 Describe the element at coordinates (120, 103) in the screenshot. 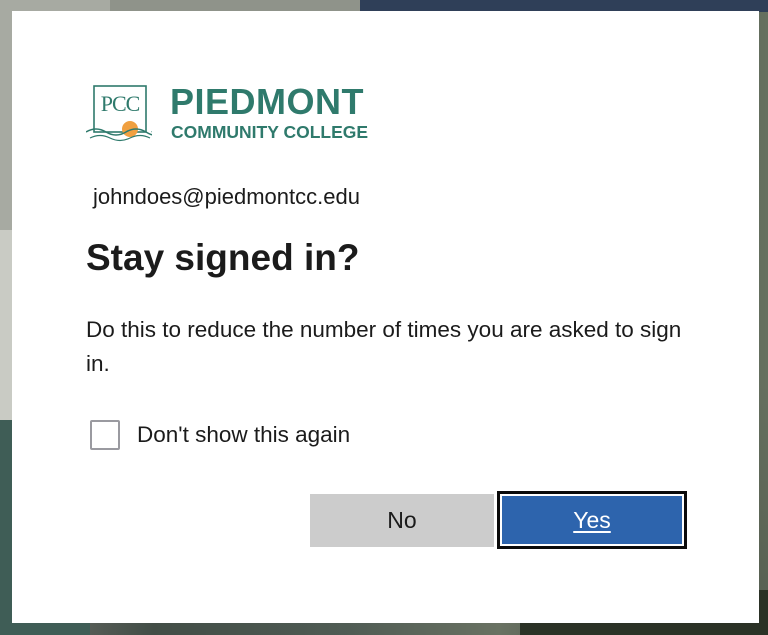

I see `logo-mark-text: PCC` at that location.